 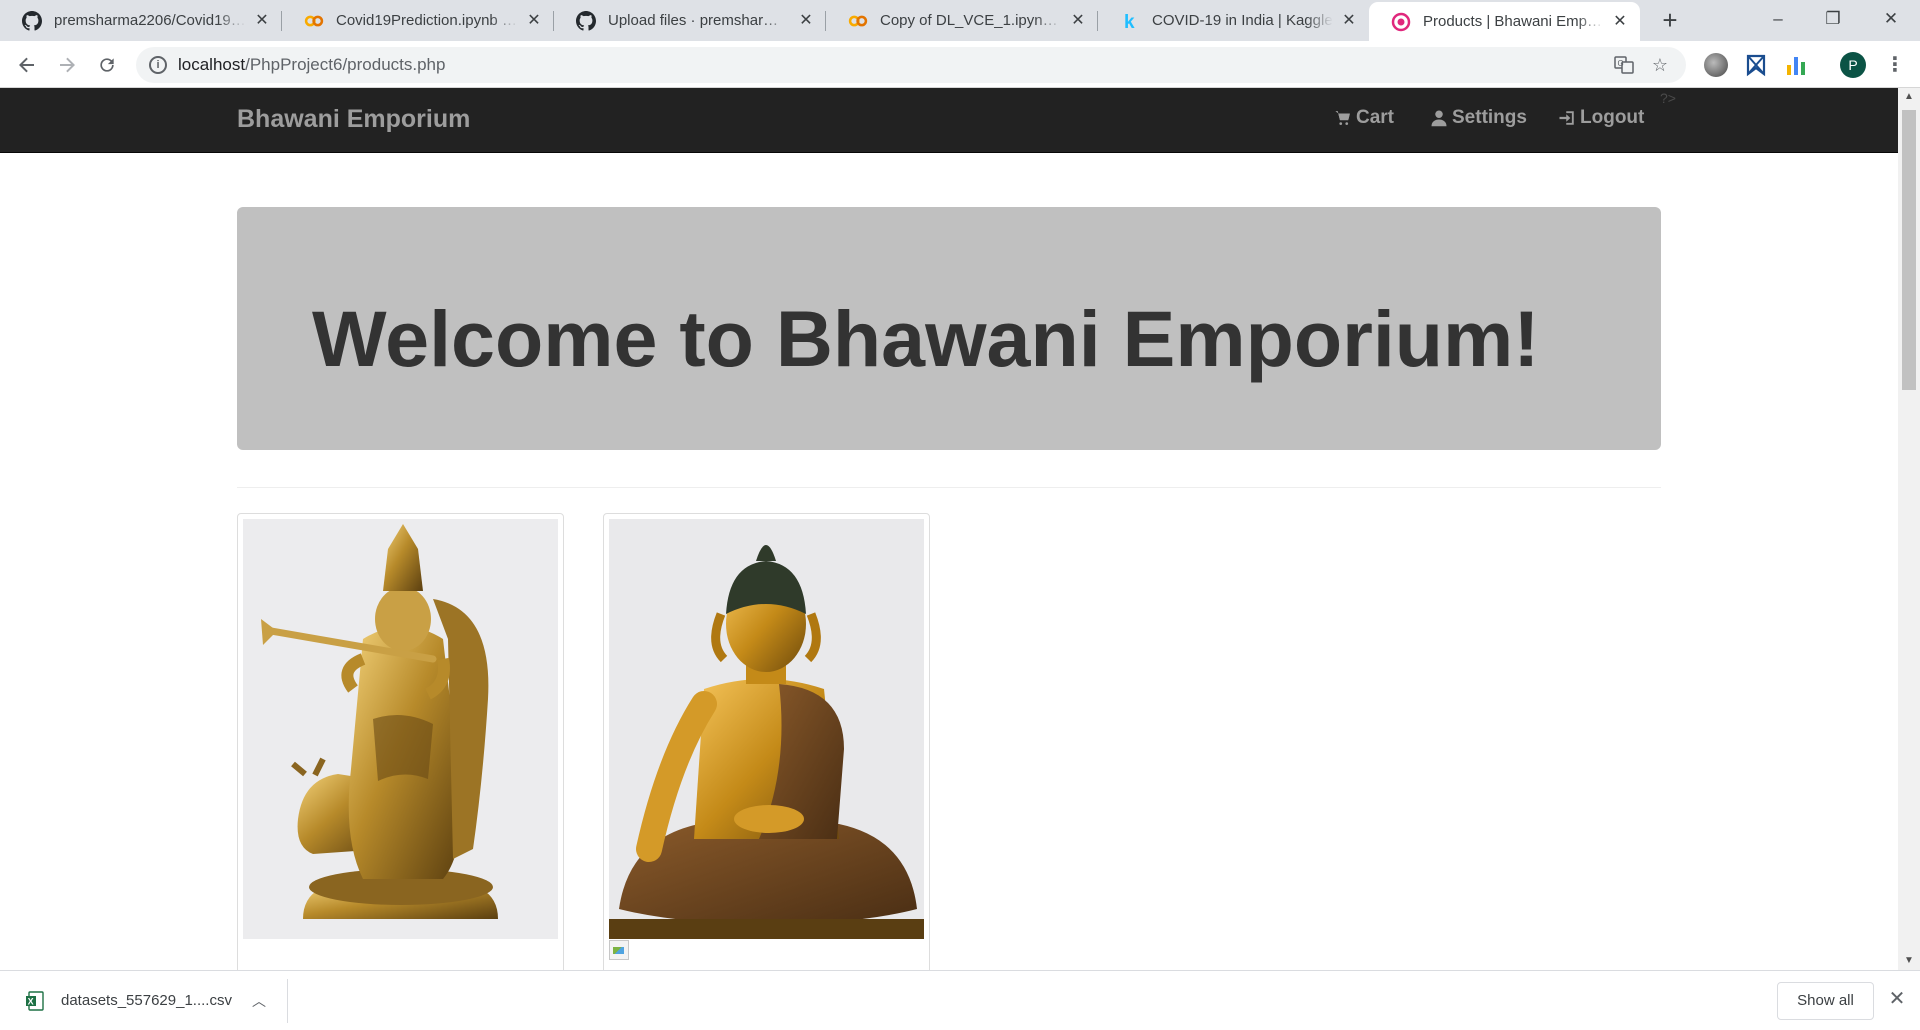 I want to click on tab-title: COVID-19 in India | Kaggle, so click(x=1242, y=20).